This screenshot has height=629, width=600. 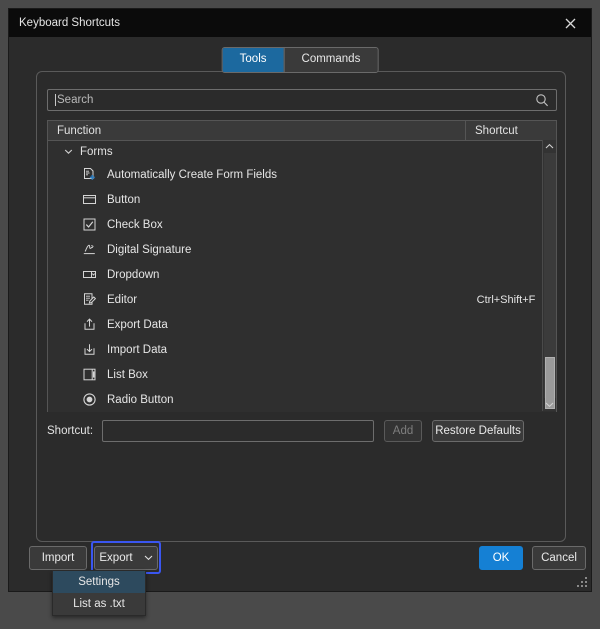 I want to click on table-row: Export Data, so click(x=302, y=324).